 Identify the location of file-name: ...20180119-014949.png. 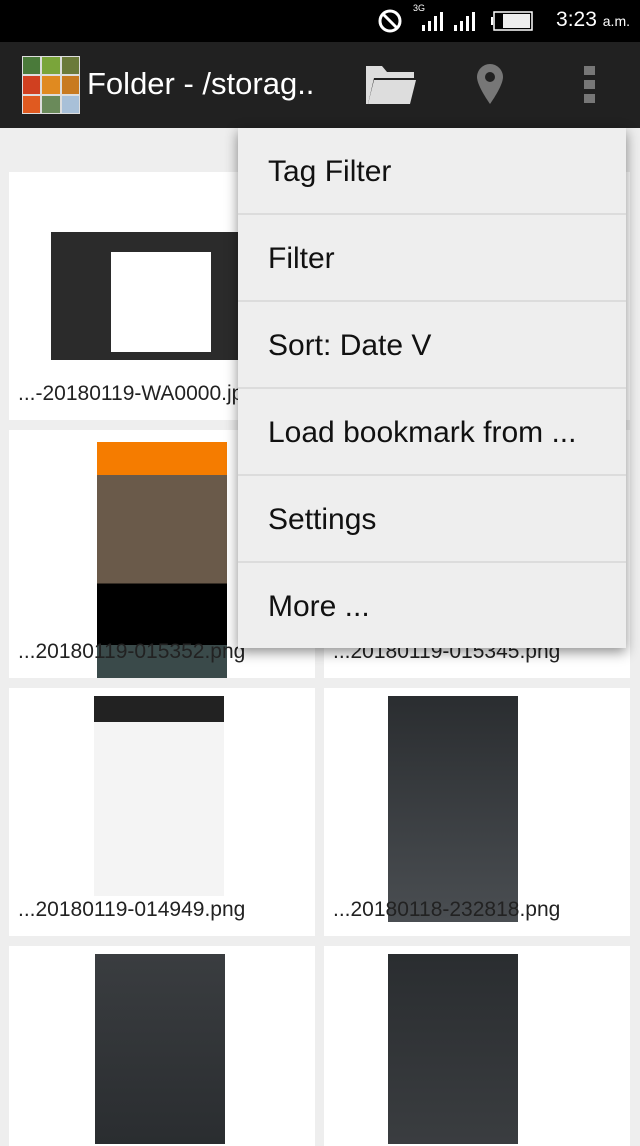
(132, 909).